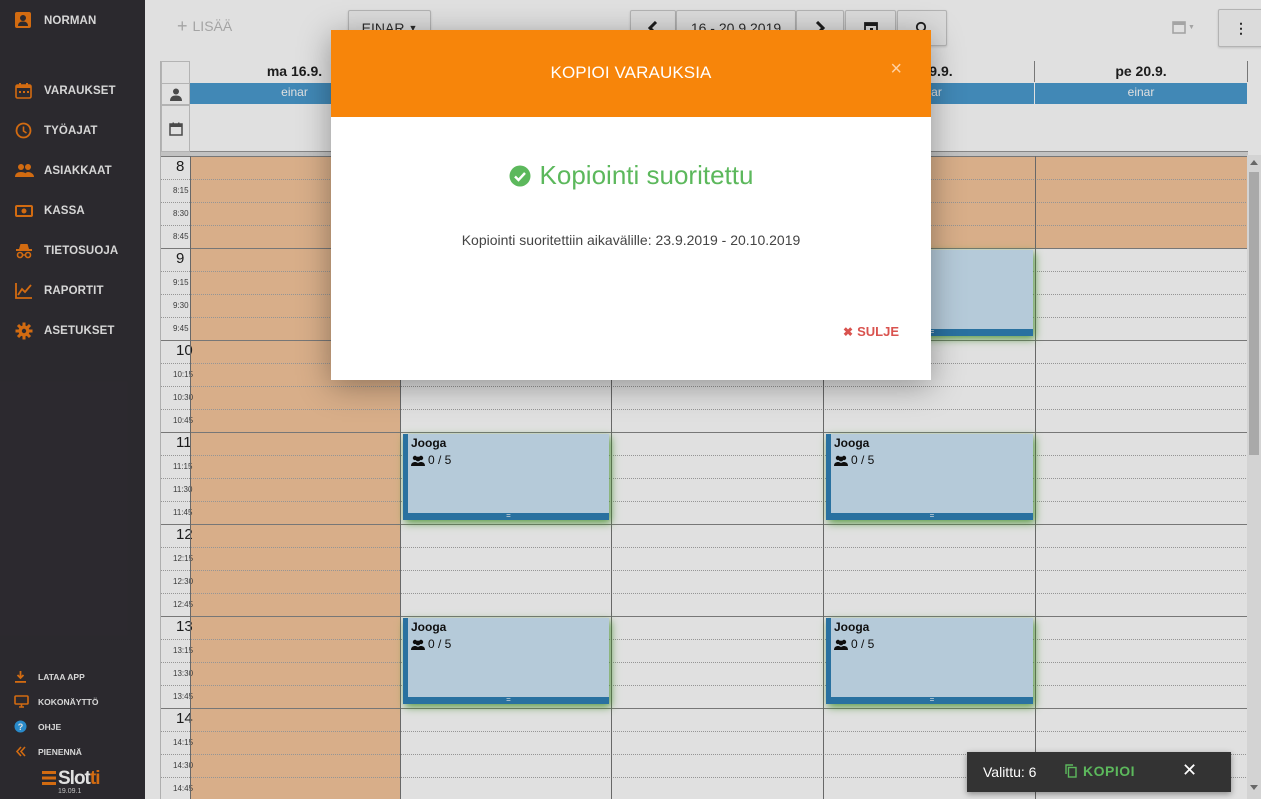  I want to click on close-dialog-button: ✖ SULJE, so click(871, 331).